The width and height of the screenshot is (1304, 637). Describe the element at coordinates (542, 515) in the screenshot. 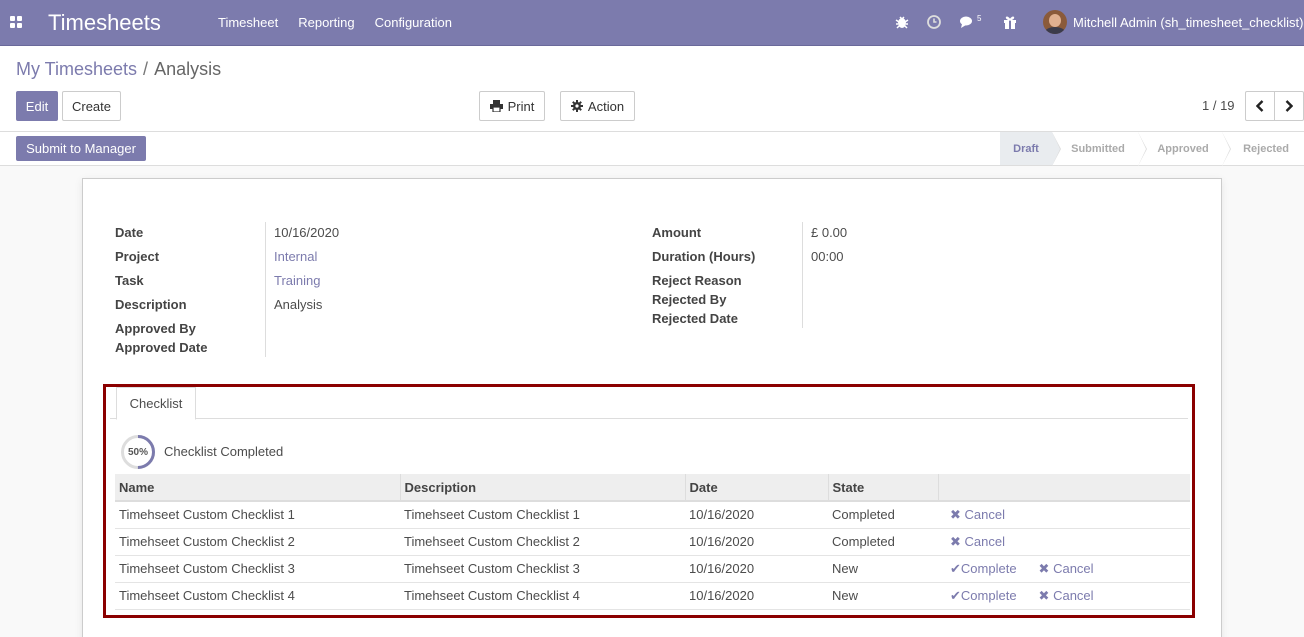

I see `row-description: Timehseet Custom Checklist 1` at that location.